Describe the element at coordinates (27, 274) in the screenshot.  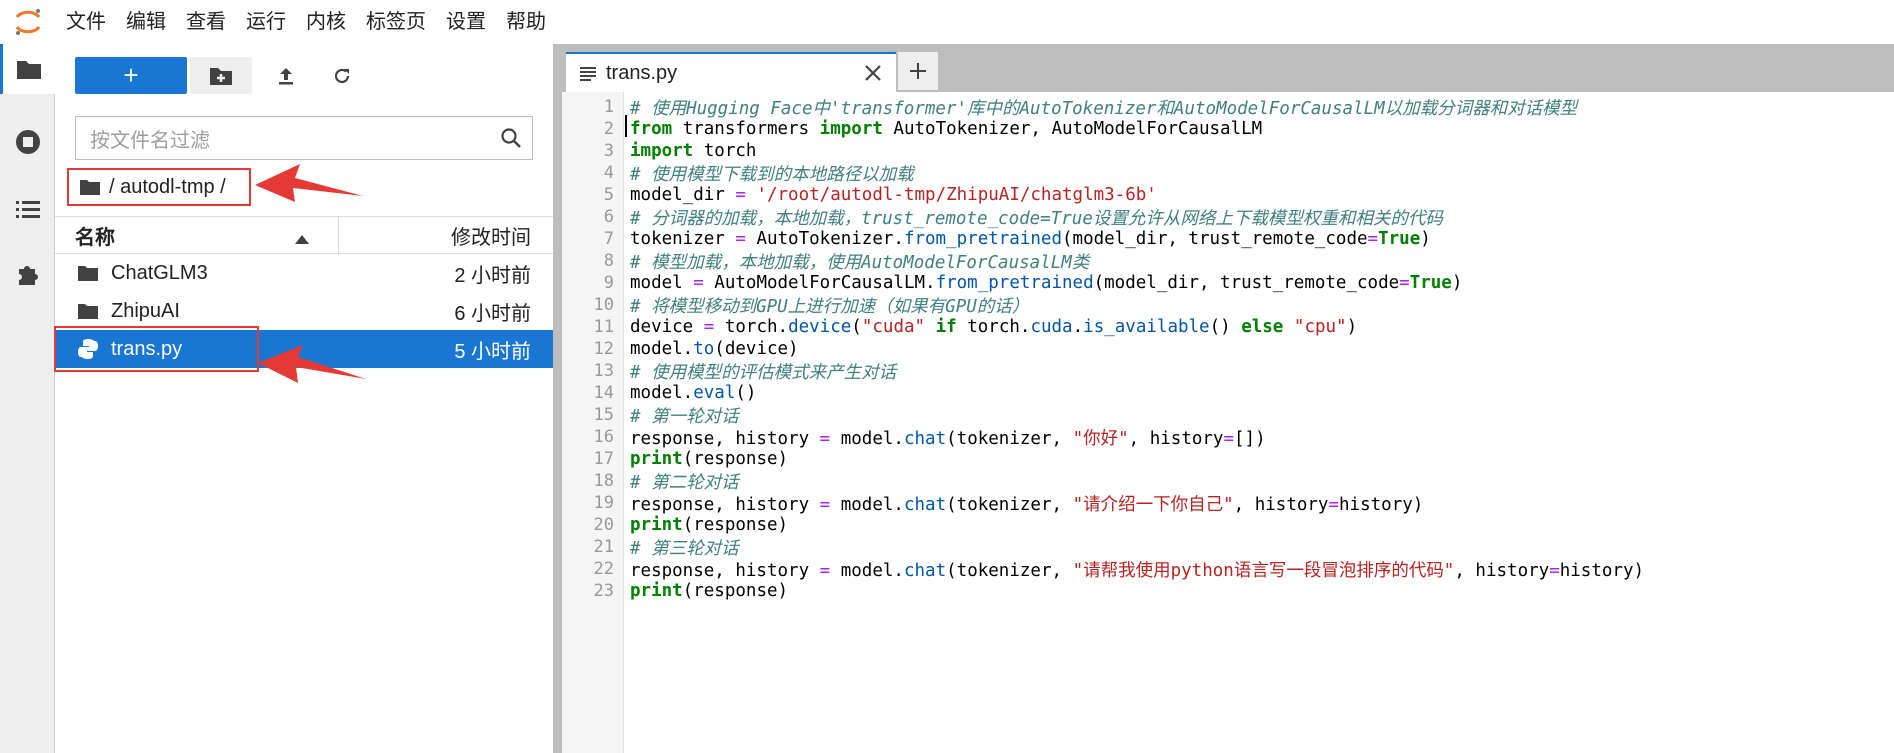
I see `extension-icon` at that location.